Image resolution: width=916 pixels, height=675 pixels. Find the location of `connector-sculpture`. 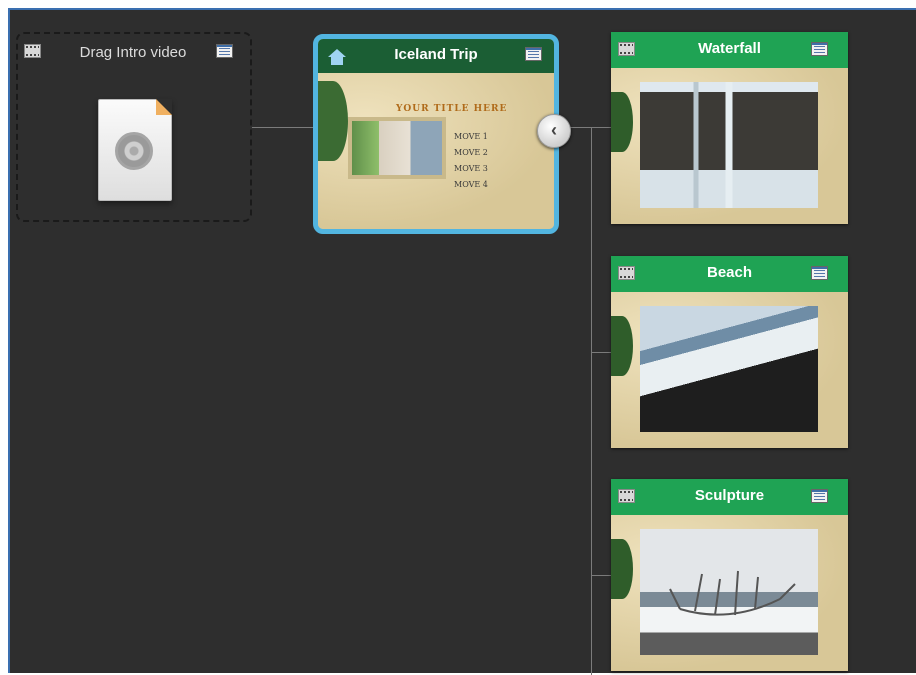

connector-sculpture is located at coordinates (601, 575).